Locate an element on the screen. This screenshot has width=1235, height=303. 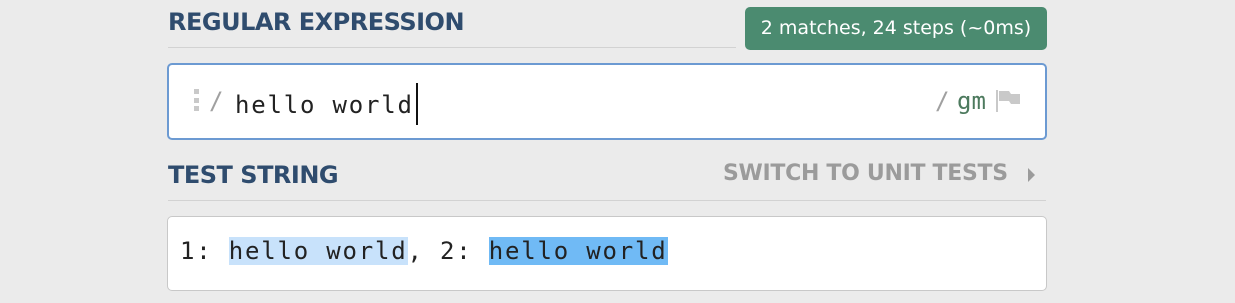
test-text-prefix-1: 1: is located at coordinates (204, 251).